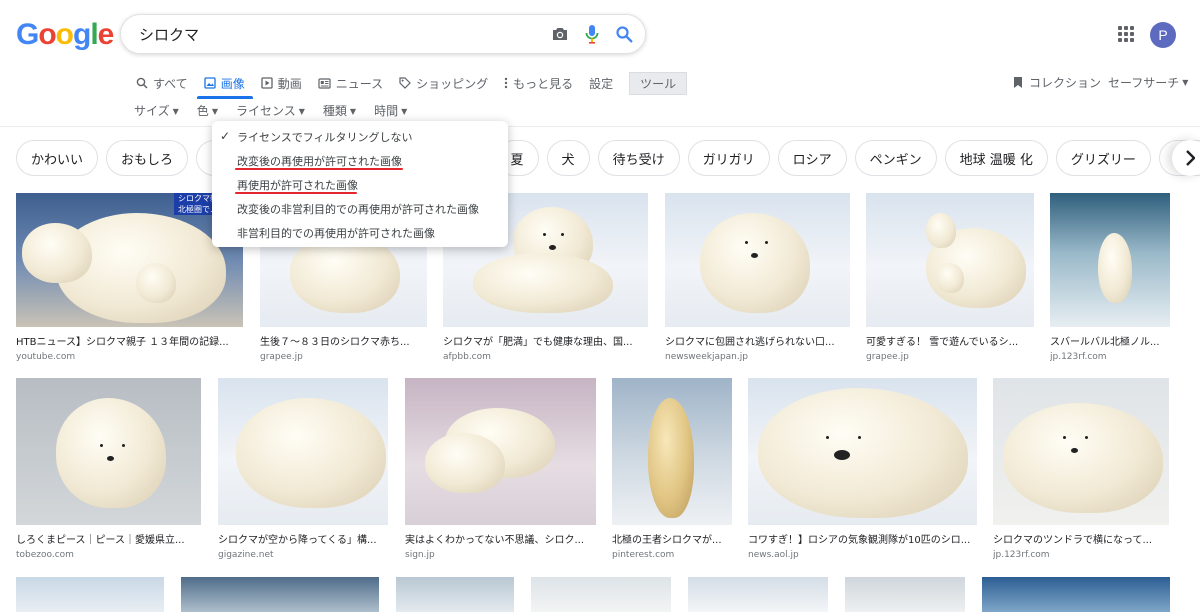 This screenshot has height=612, width=1200. I want to click on filter-color: 色 ▼, so click(207, 110).